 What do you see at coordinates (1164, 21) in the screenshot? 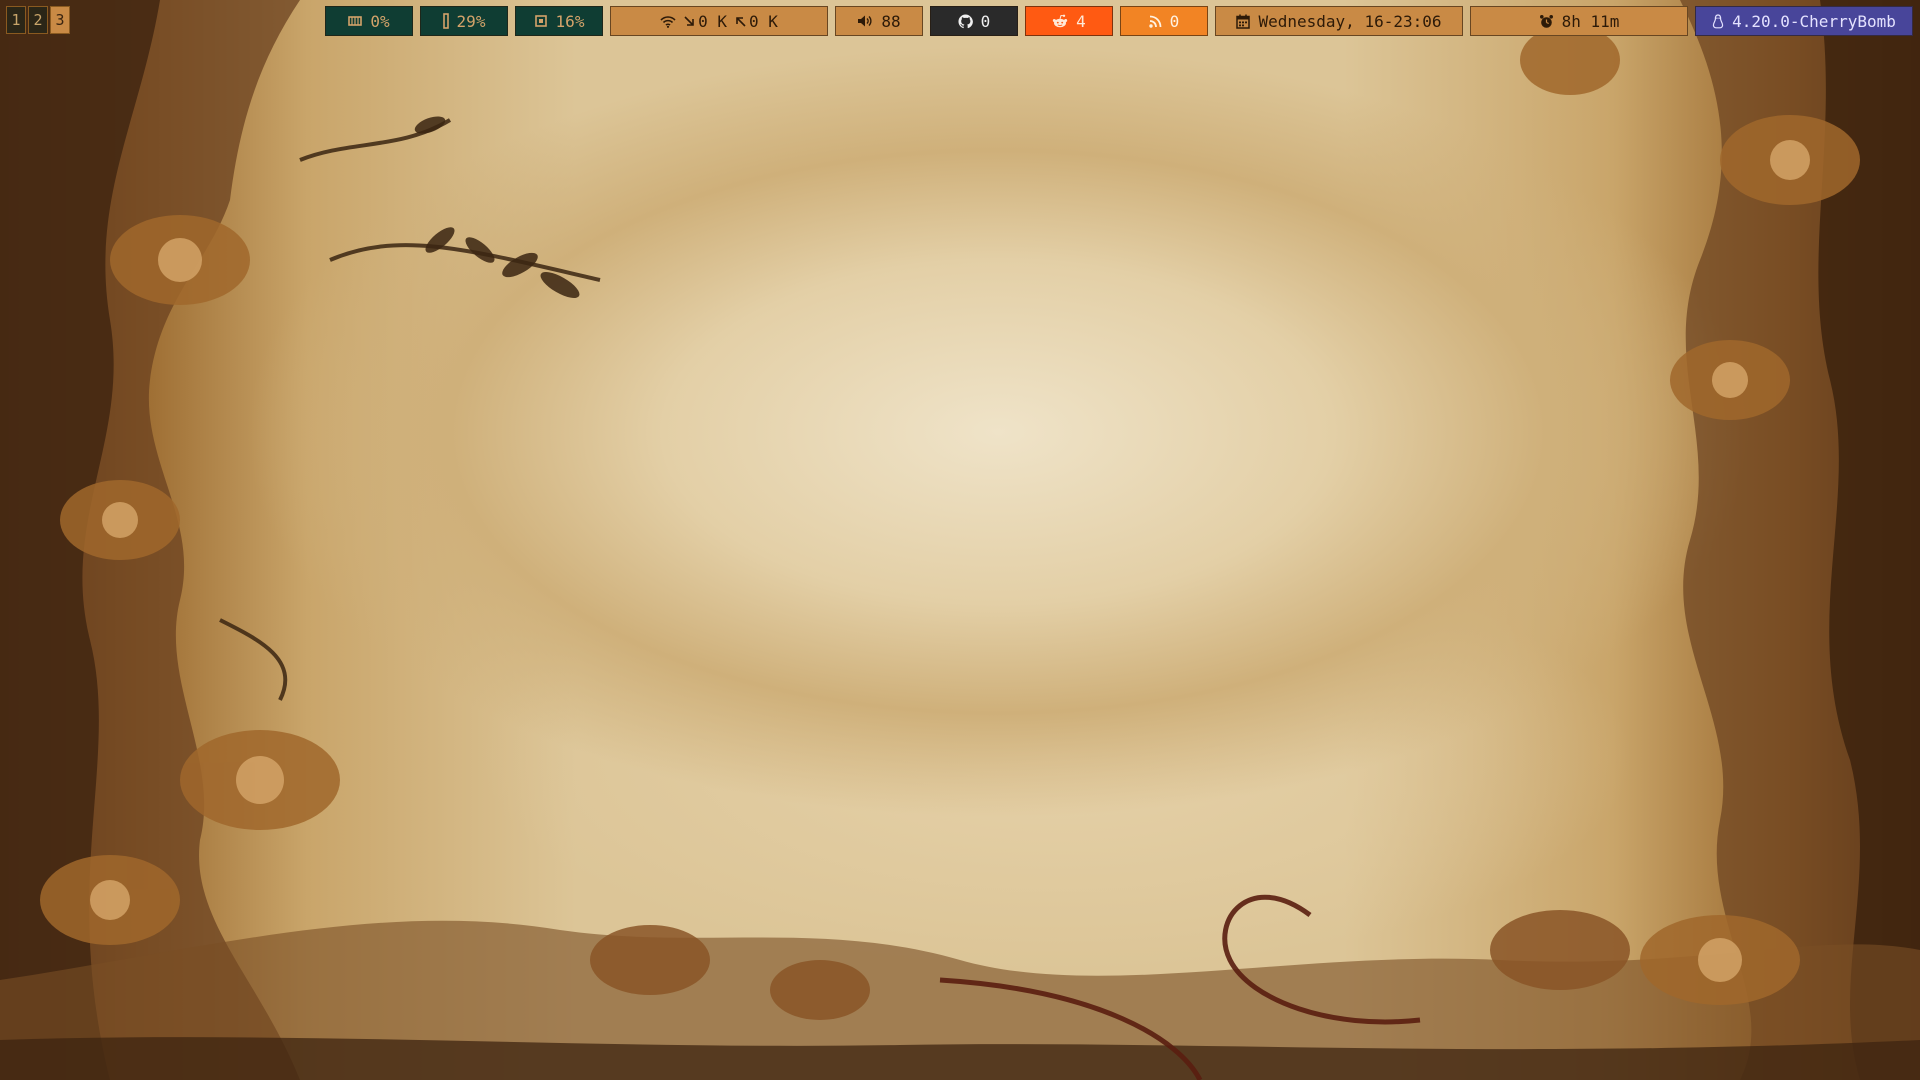
I see `rss-module: 0` at bounding box center [1164, 21].